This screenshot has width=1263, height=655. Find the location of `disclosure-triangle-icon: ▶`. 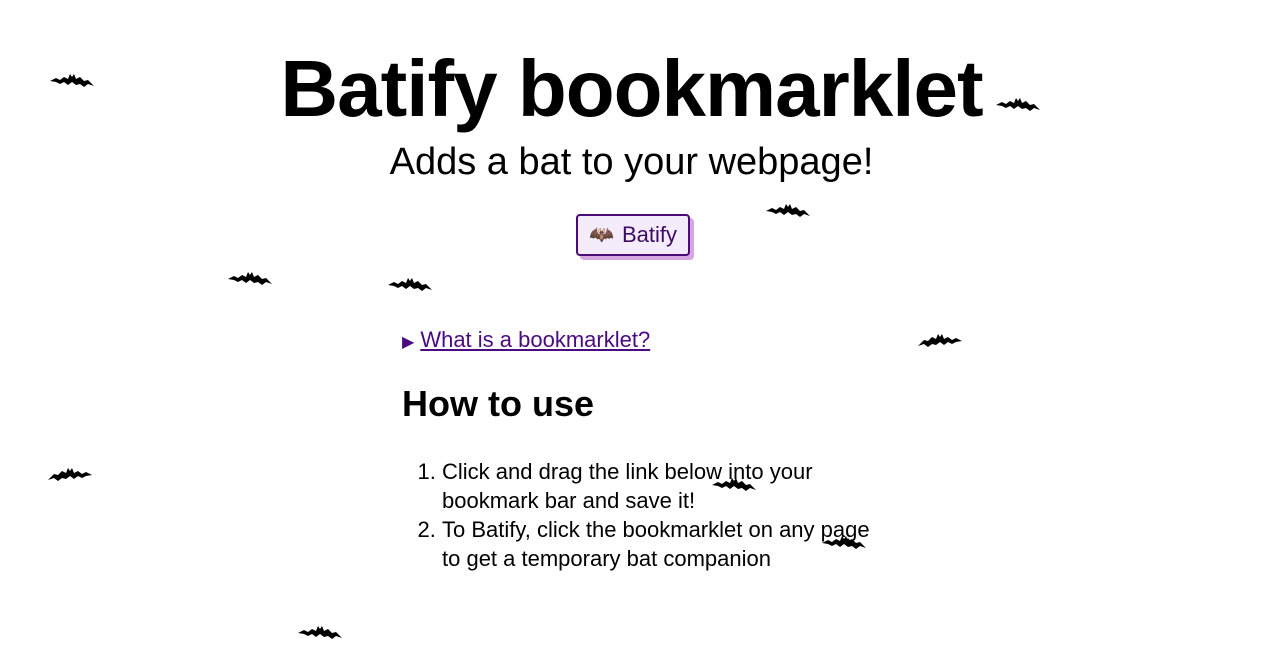

disclosure-triangle-icon: ▶ is located at coordinates (408, 342).